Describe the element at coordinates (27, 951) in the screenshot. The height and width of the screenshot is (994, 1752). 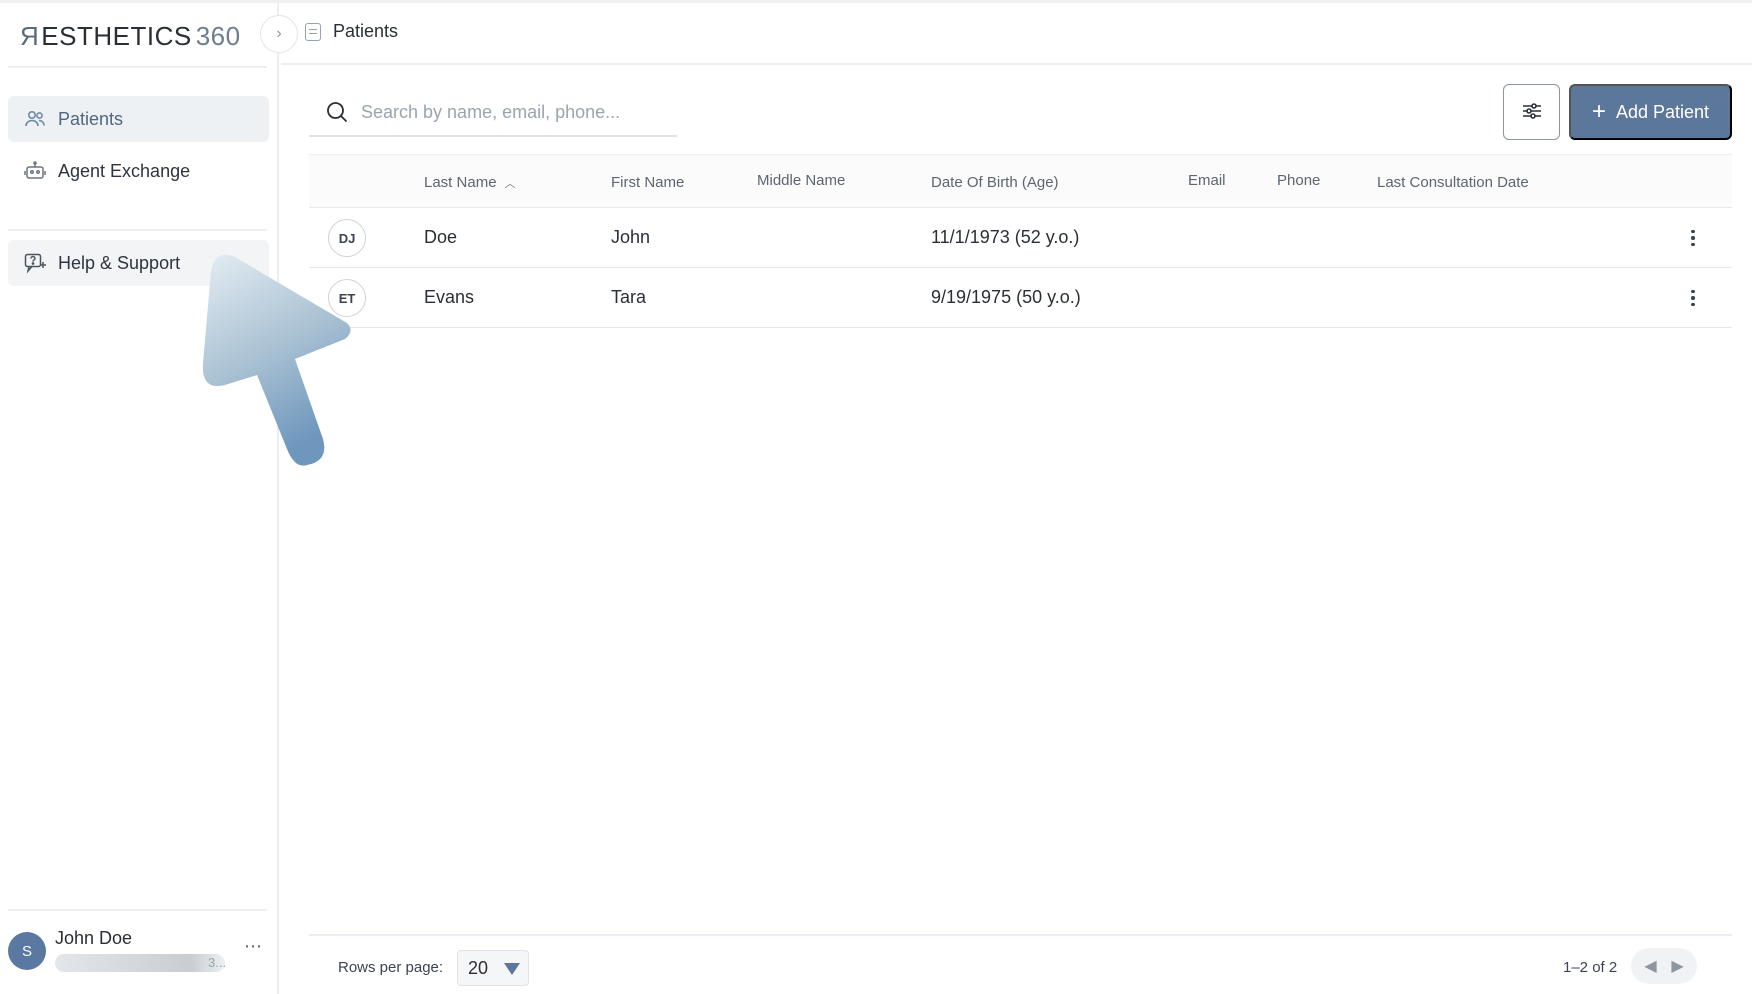
I see `user-avatar: S` at that location.